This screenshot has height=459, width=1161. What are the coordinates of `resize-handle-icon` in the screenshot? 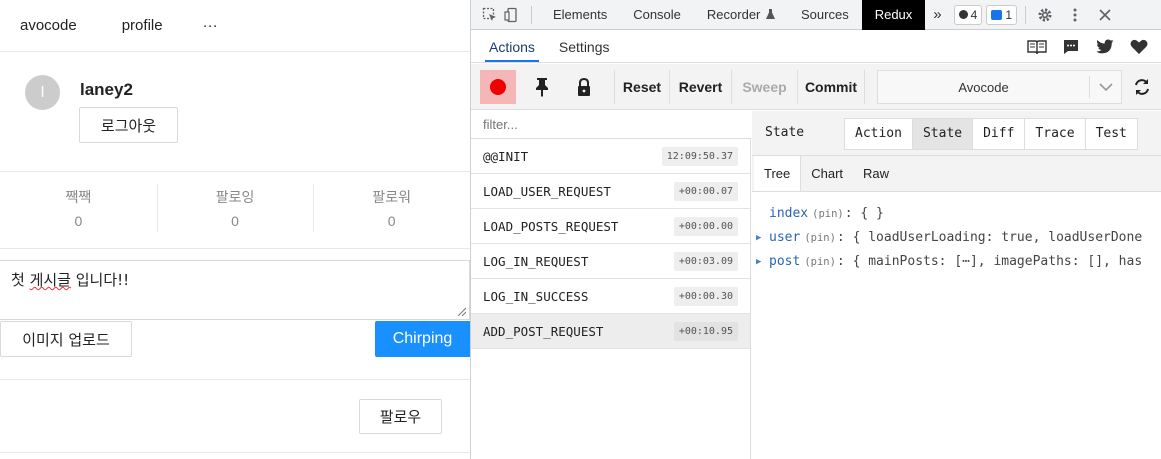 It's located at (461, 311).